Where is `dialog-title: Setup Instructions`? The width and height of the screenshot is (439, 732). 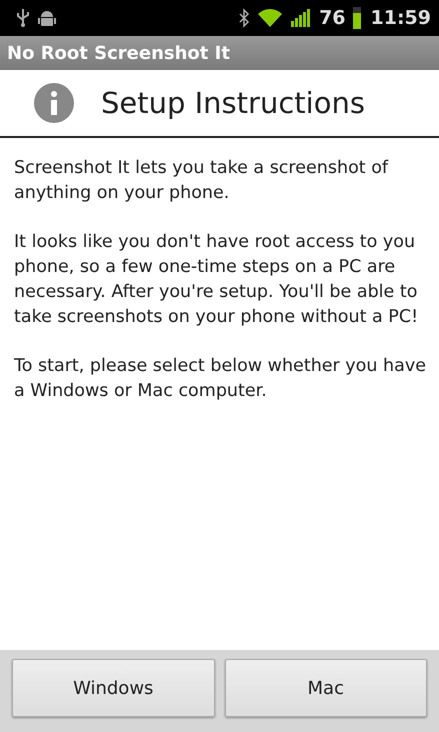 dialog-title: Setup Instructions is located at coordinates (233, 103).